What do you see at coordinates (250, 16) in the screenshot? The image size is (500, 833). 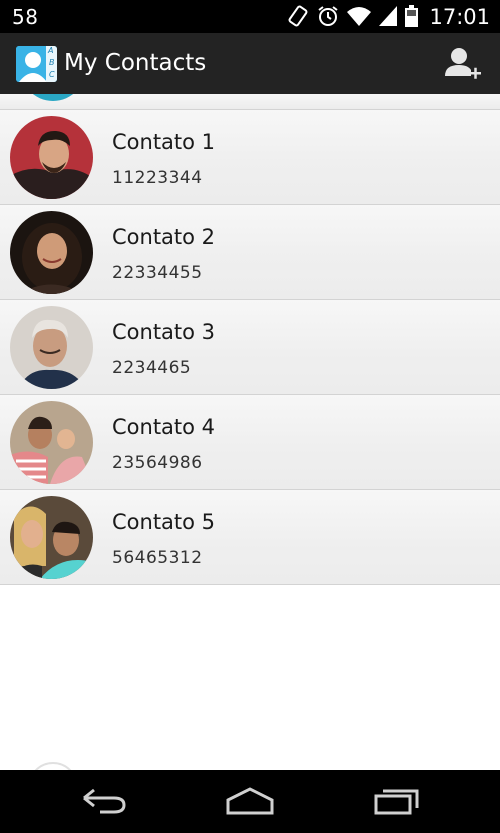 I see `status-bar: 58 17:01` at bounding box center [250, 16].